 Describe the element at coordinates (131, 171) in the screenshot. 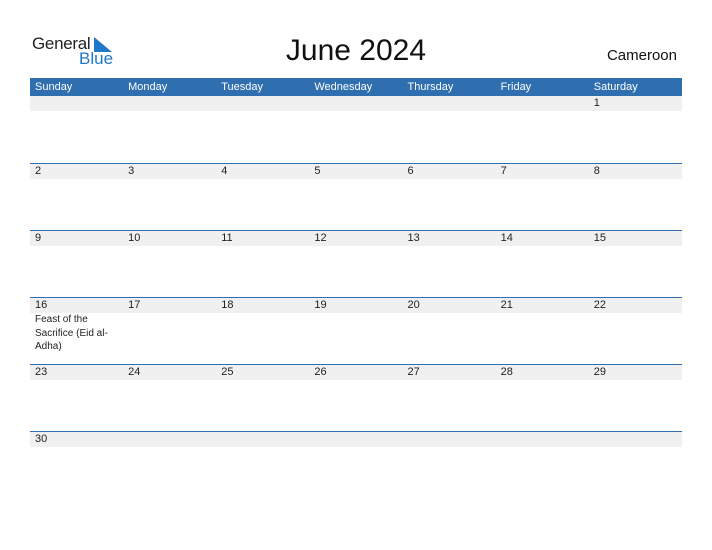

I see `day-number: 3` at that location.